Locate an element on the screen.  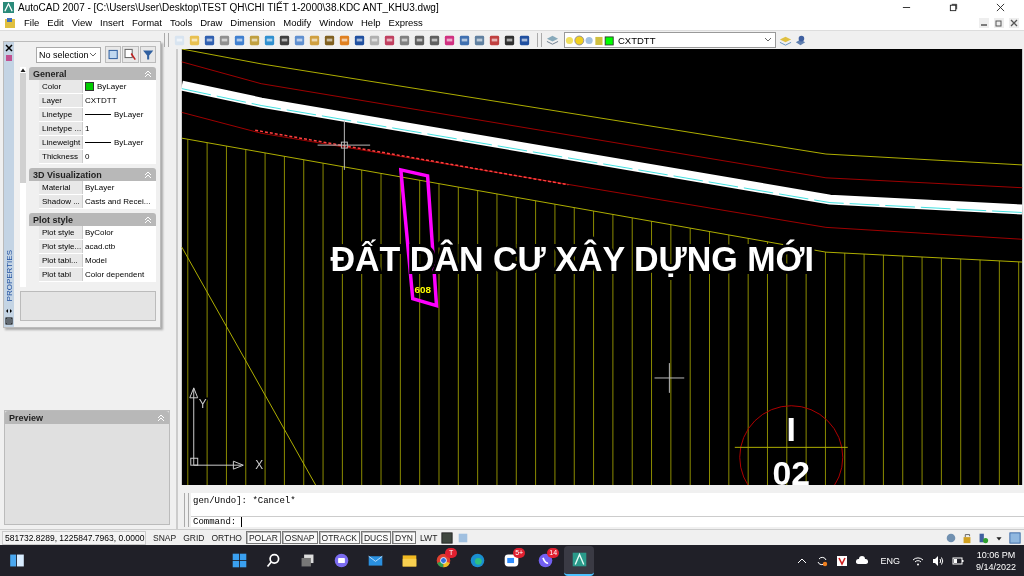
section-header: 3D Visualization is located at coordinates (92, 174).